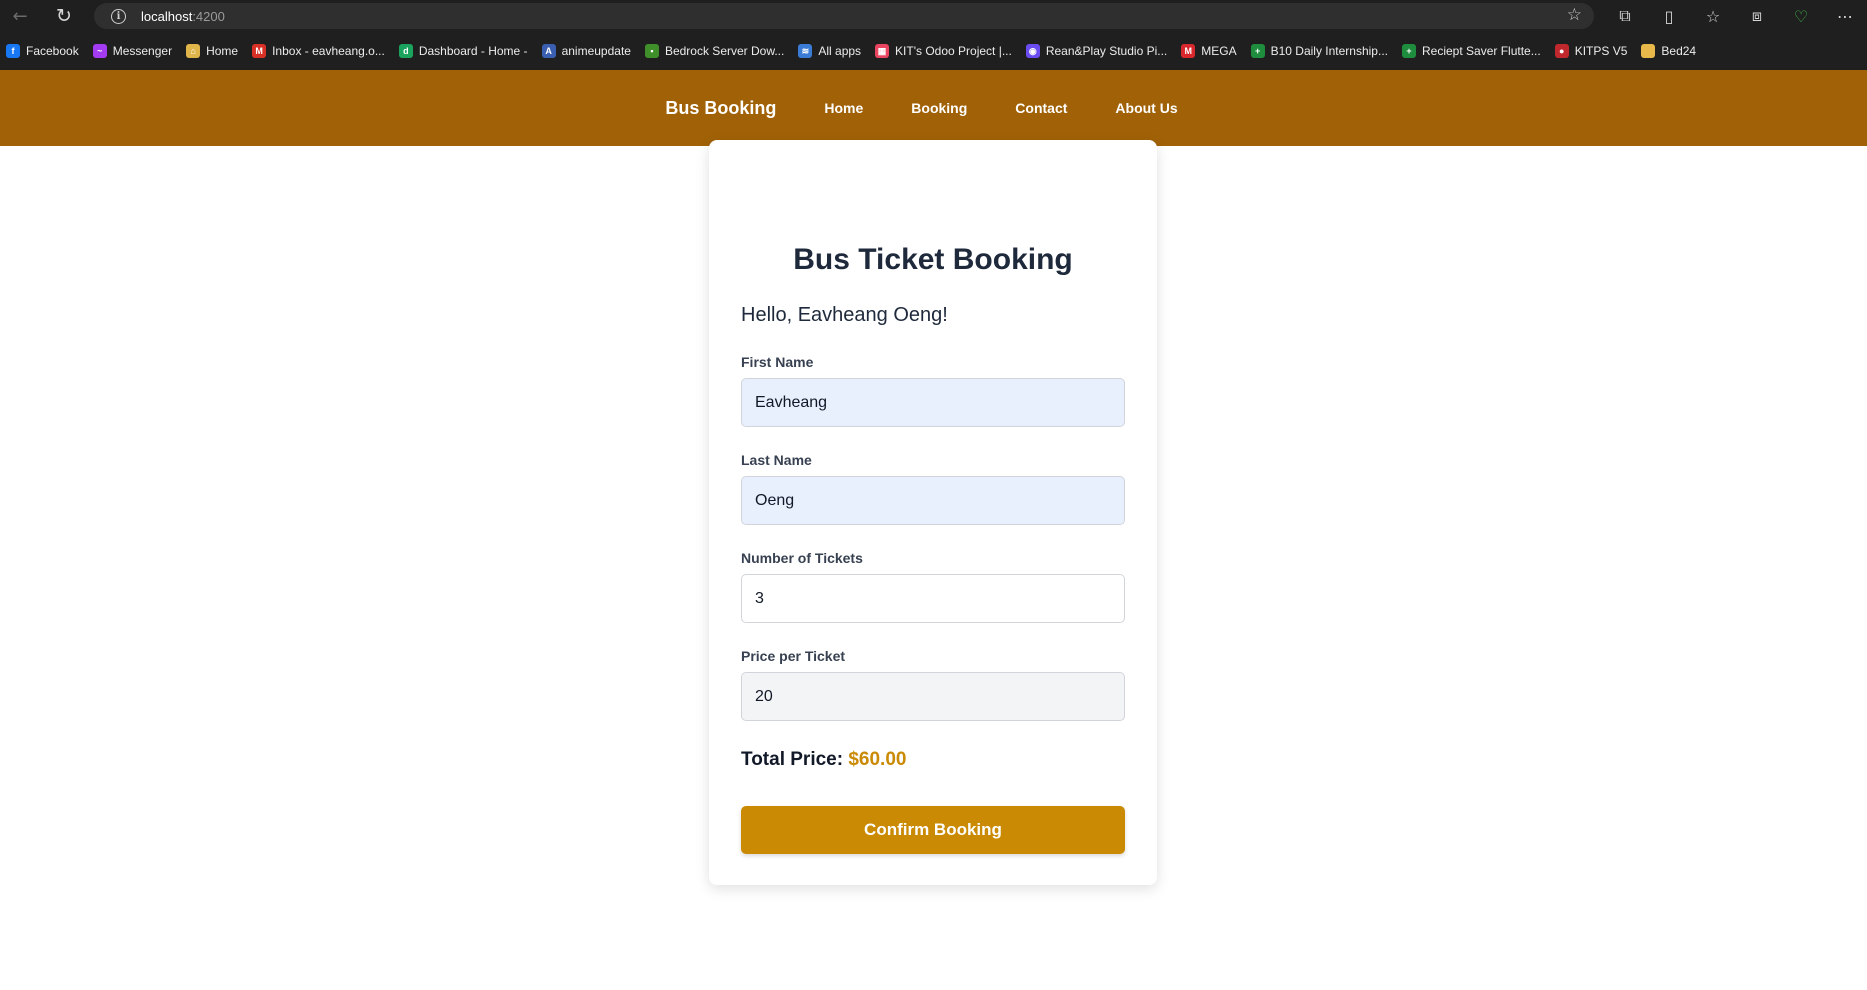 This screenshot has width=1867, height=990. What do you see at coordinates (142, 51) in the screenshot?
I see `bookmark-label: Messenger` at bounding box center [142, 51].